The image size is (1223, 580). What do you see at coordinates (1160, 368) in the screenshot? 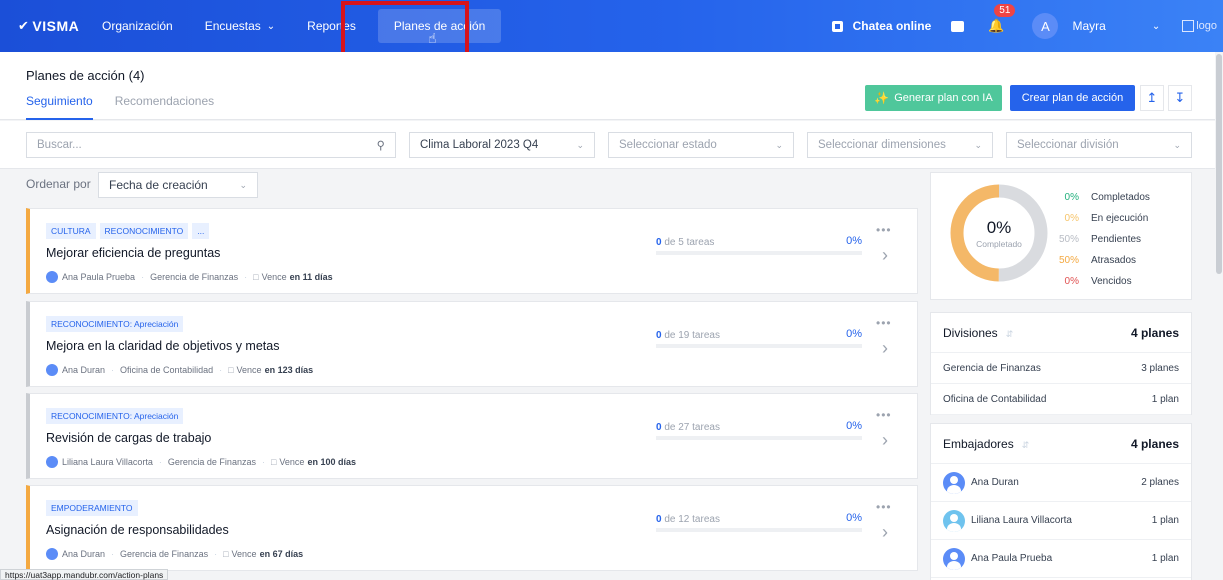
I see `division-plan-count: 3 planes` at bounding box center [1160, 368].